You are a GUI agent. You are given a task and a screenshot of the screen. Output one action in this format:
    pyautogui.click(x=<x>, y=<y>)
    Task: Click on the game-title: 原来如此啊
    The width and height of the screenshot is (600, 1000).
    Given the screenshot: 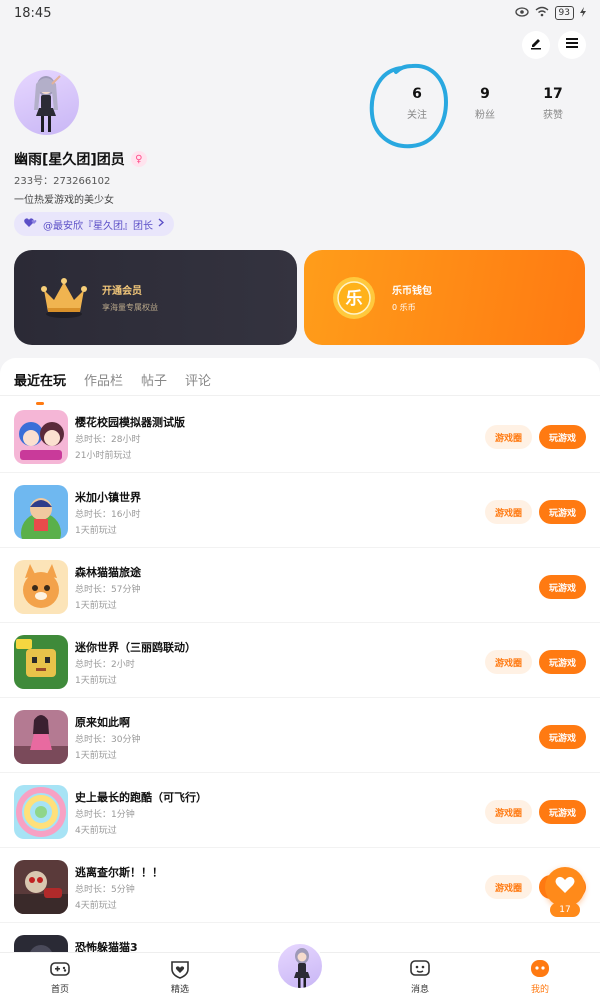 What is the action you would take?
    pyautogui.click(x=102, y=722)
    